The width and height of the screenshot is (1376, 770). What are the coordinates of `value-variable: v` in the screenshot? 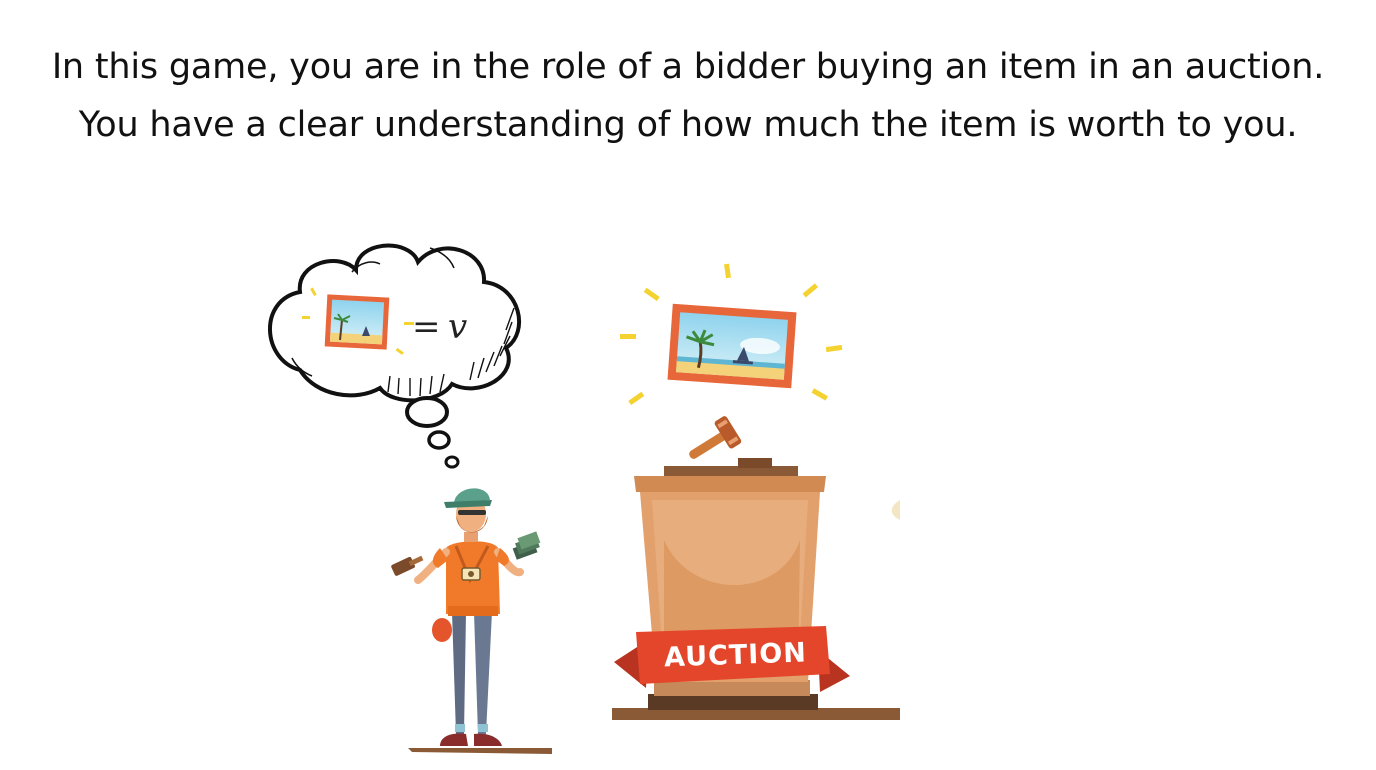 It's located at (457, 327).